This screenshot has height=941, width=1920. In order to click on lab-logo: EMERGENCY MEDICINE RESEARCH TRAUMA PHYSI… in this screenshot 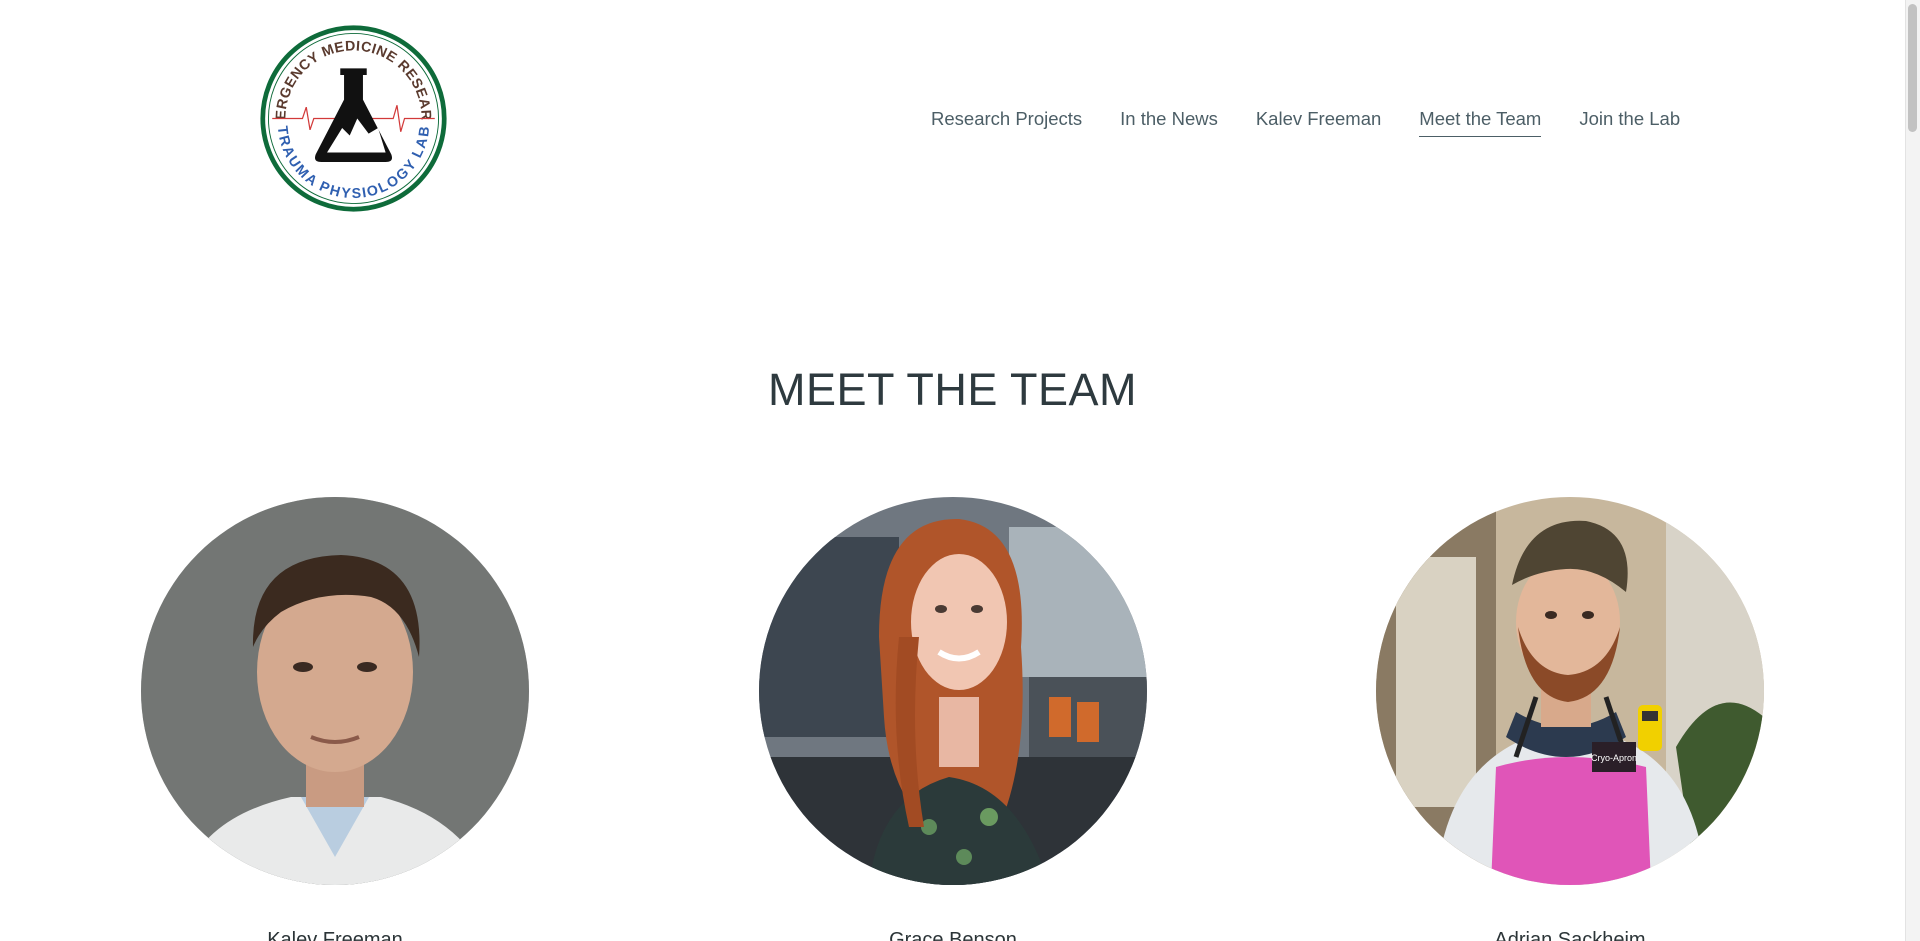, I will do `click(350, 112)`.